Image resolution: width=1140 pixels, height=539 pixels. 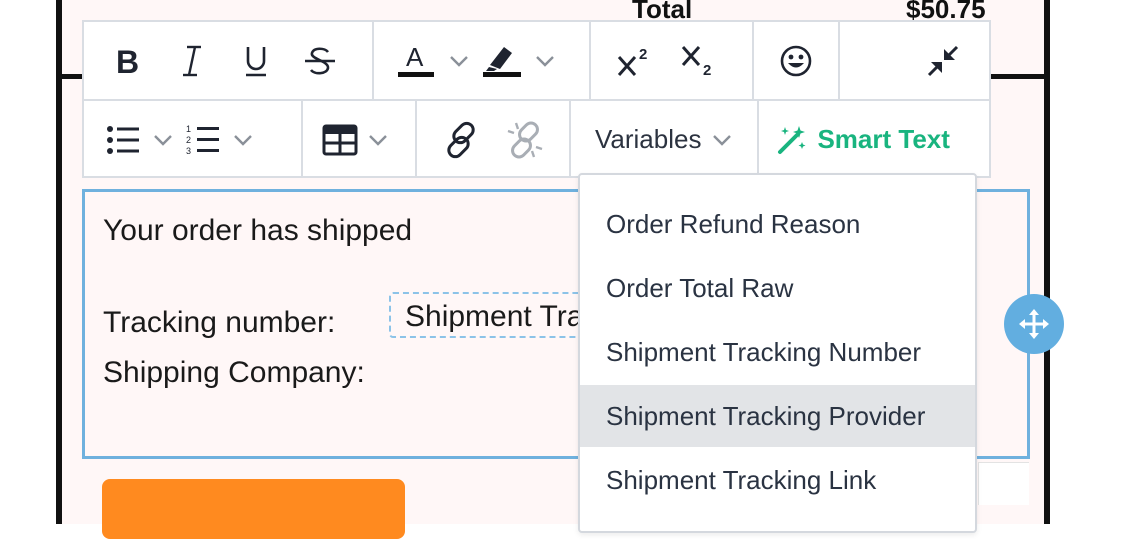 I want to click on table-icon, so click(x=340, y=139).